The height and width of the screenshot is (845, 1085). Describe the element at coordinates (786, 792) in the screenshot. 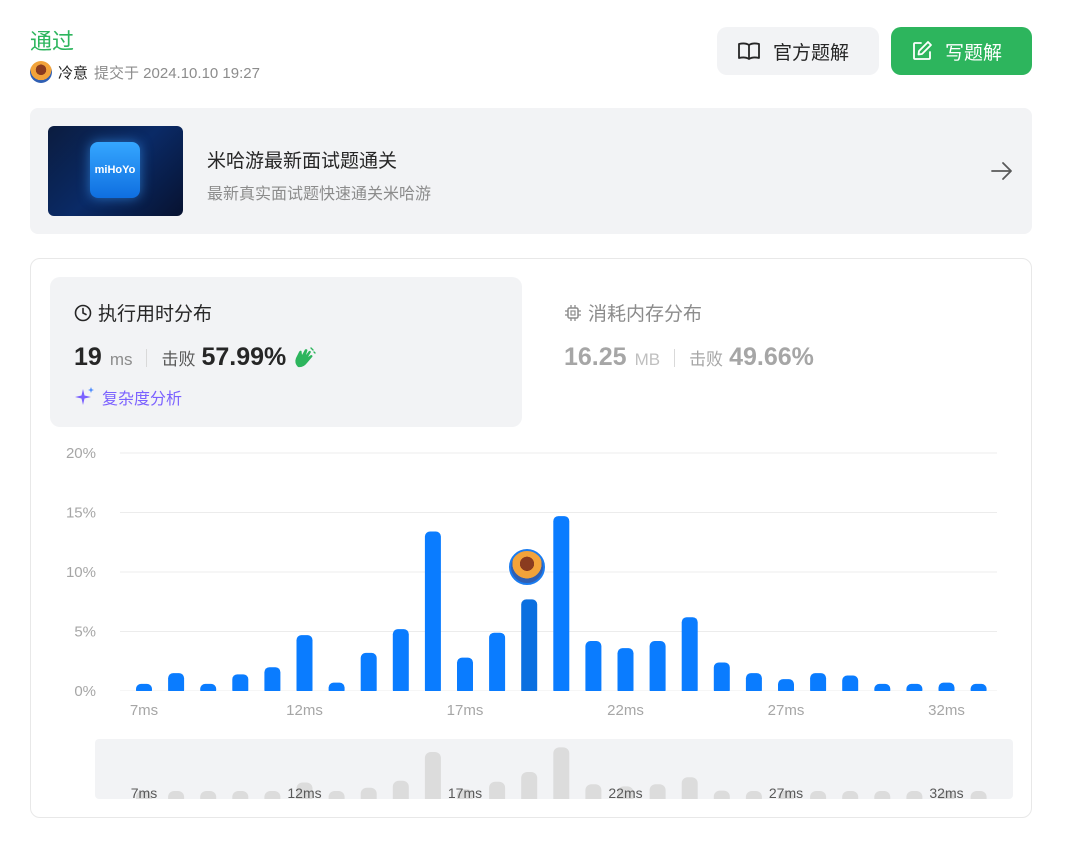

I see `overview-tick-label: 27ms` at that location.